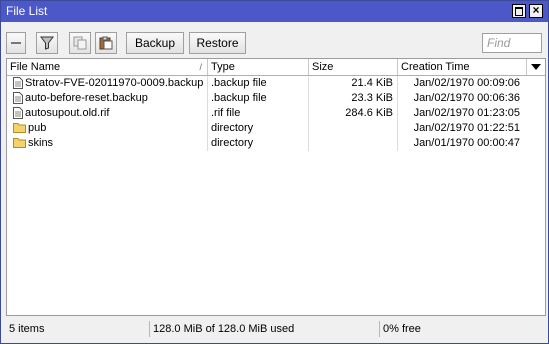  I want to click on column-header-creation-time: Creation Time, so click(462, 67).